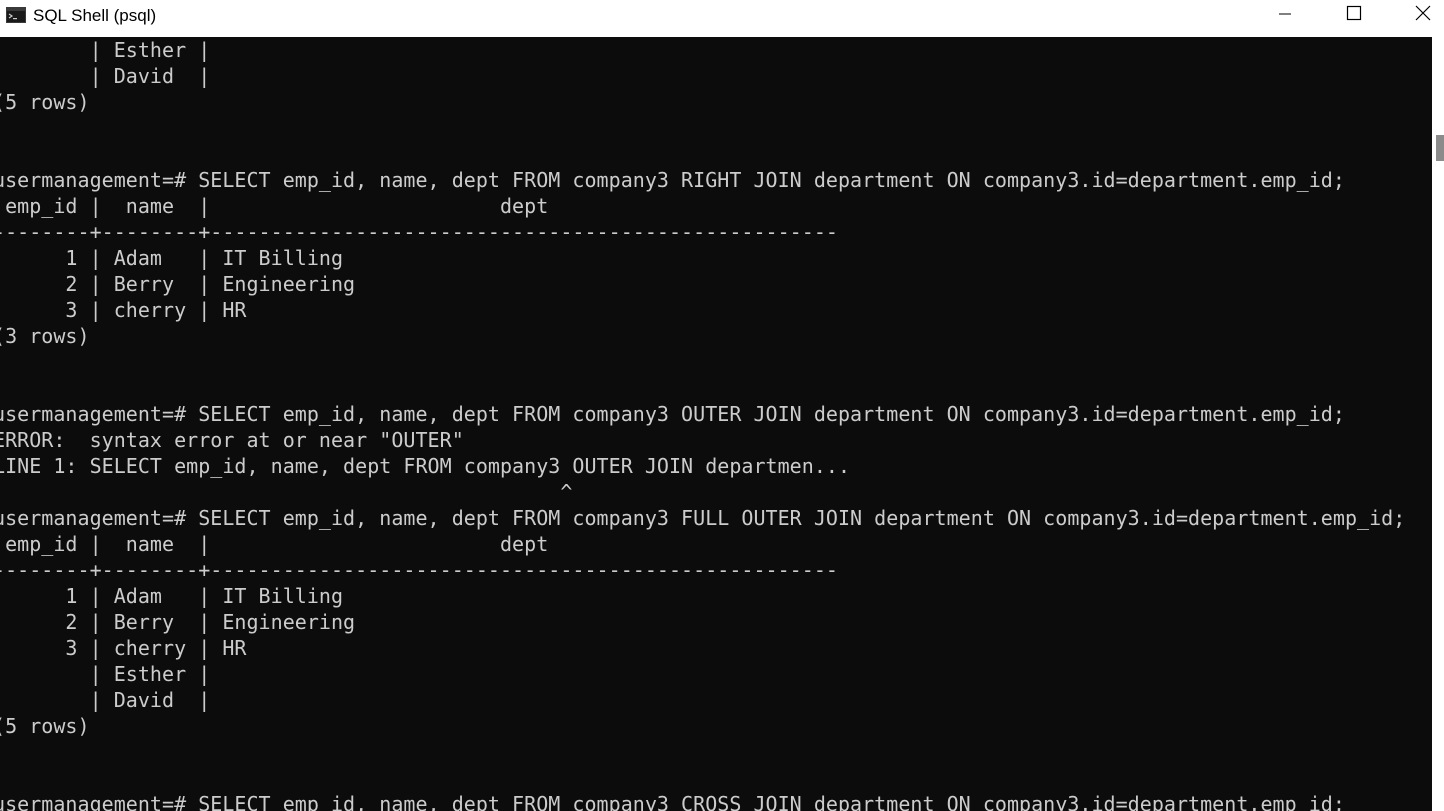  I want to click on close-button, so click(1422, 15).